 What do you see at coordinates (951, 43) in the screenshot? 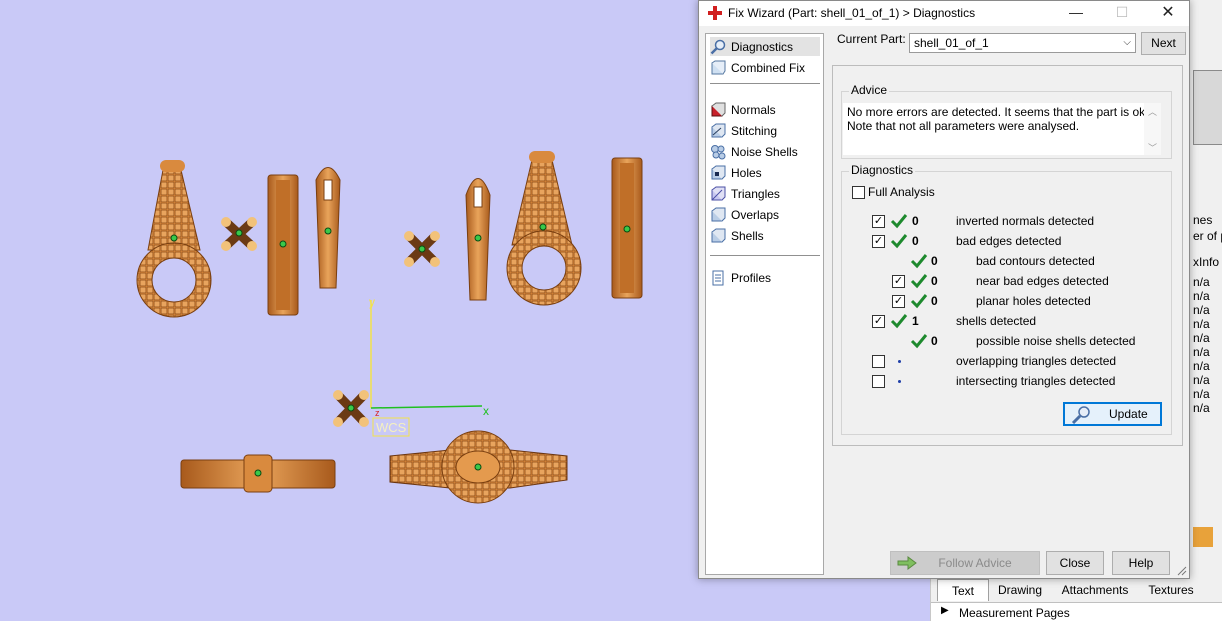
I see `current-part-value: shell_01_of_1` at bounding box center [951, 43].